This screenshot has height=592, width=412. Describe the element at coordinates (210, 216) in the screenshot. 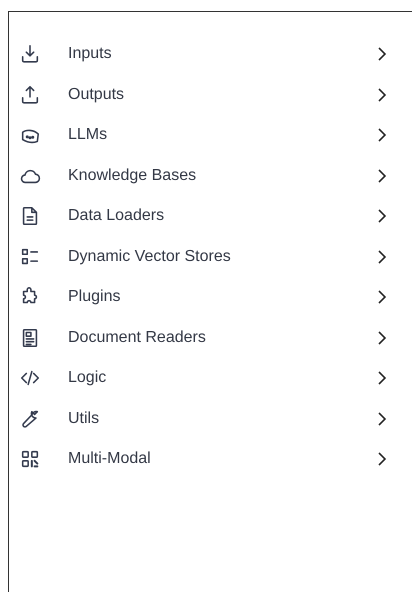

I see `menu-item: Data Loaders` at that location.